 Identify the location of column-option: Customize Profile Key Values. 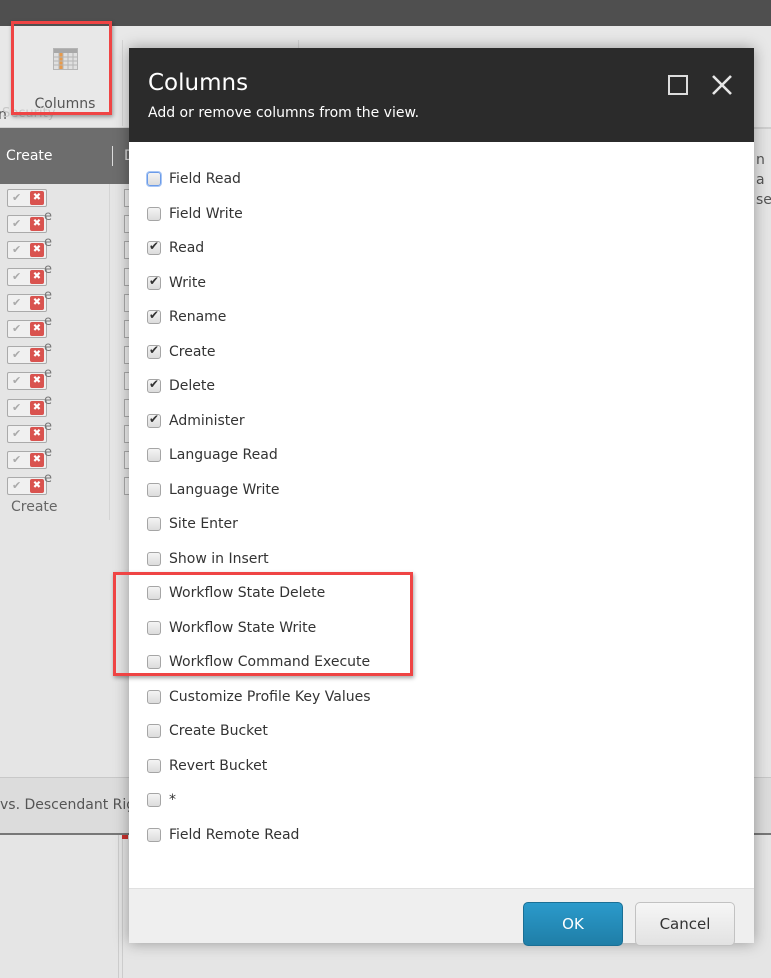
(259, 697).